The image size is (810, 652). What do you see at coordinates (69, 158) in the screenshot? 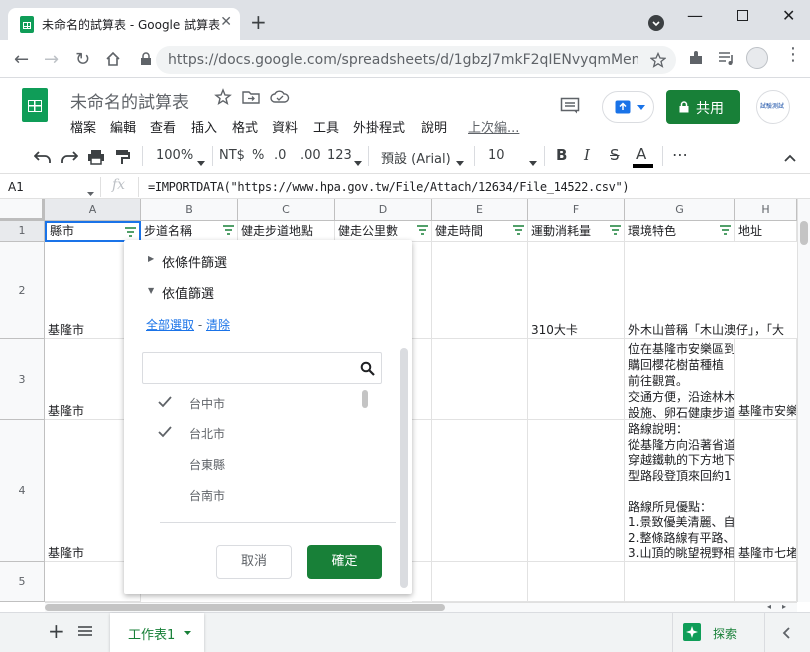
I see `redo-icon` at bounding box center [69, 158].